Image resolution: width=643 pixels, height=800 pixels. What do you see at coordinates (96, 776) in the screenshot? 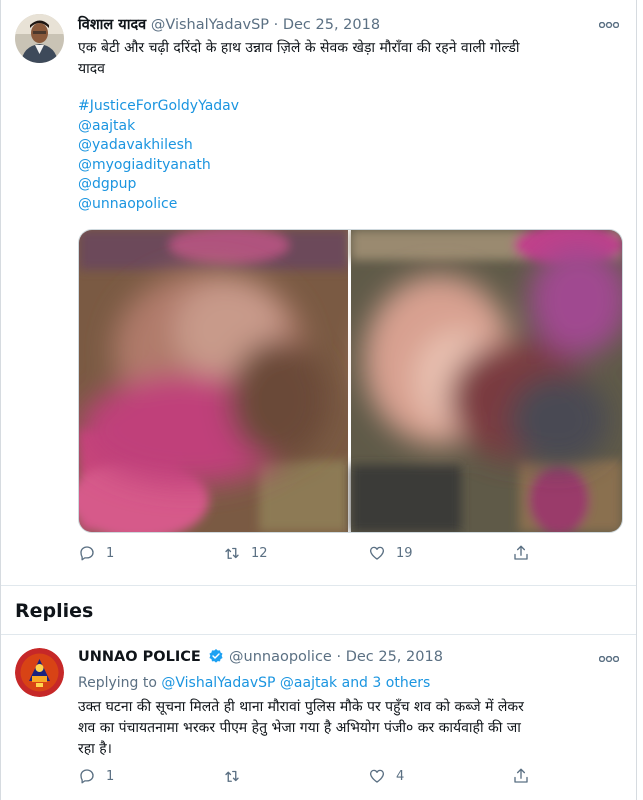
I see `reply-reply-button: 1` at bounding box center [96, 776].